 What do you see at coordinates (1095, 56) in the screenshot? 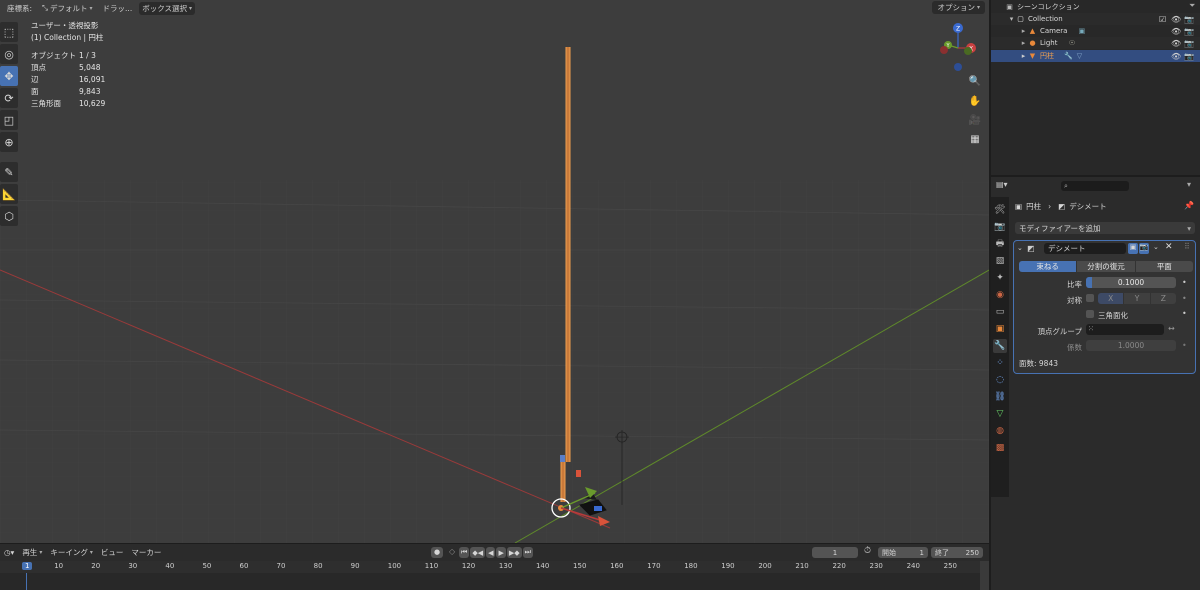
I see `outliner-row-cylinder: ▸ ▼ 円柱 🔧 ▽ 👁 📷` at bounding box center [1095, 56].